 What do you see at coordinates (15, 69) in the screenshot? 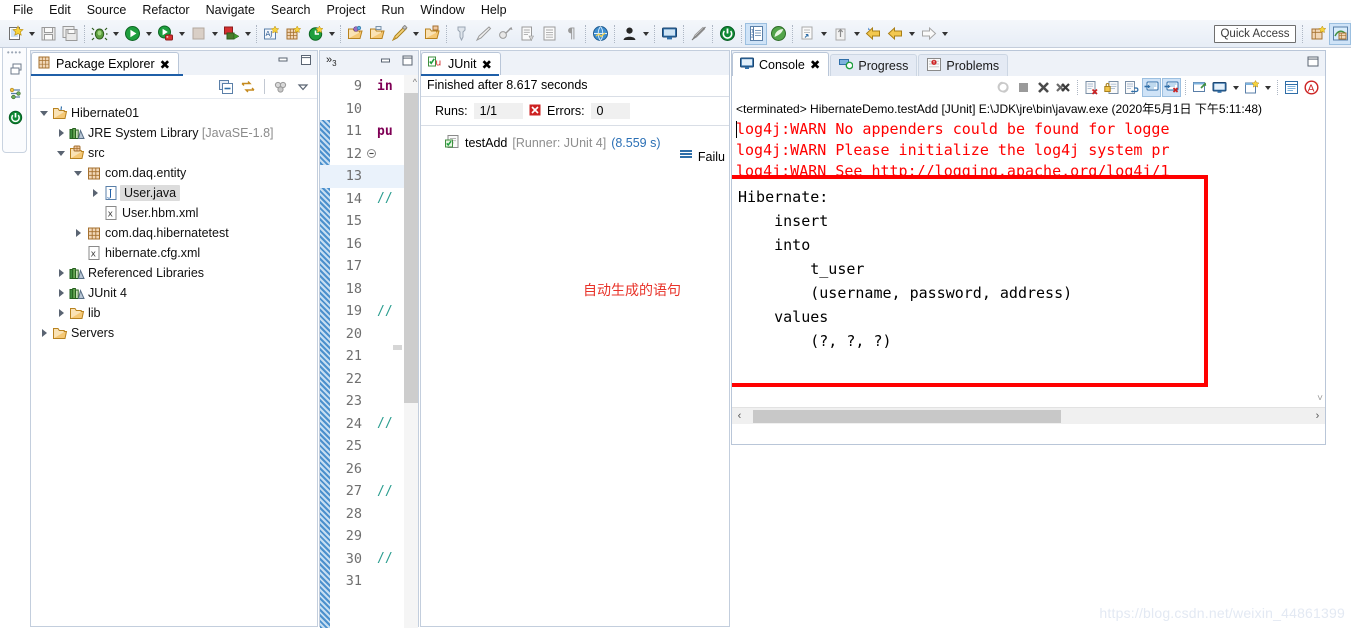
I see `restore-icon` at bounding box center [15, 69].